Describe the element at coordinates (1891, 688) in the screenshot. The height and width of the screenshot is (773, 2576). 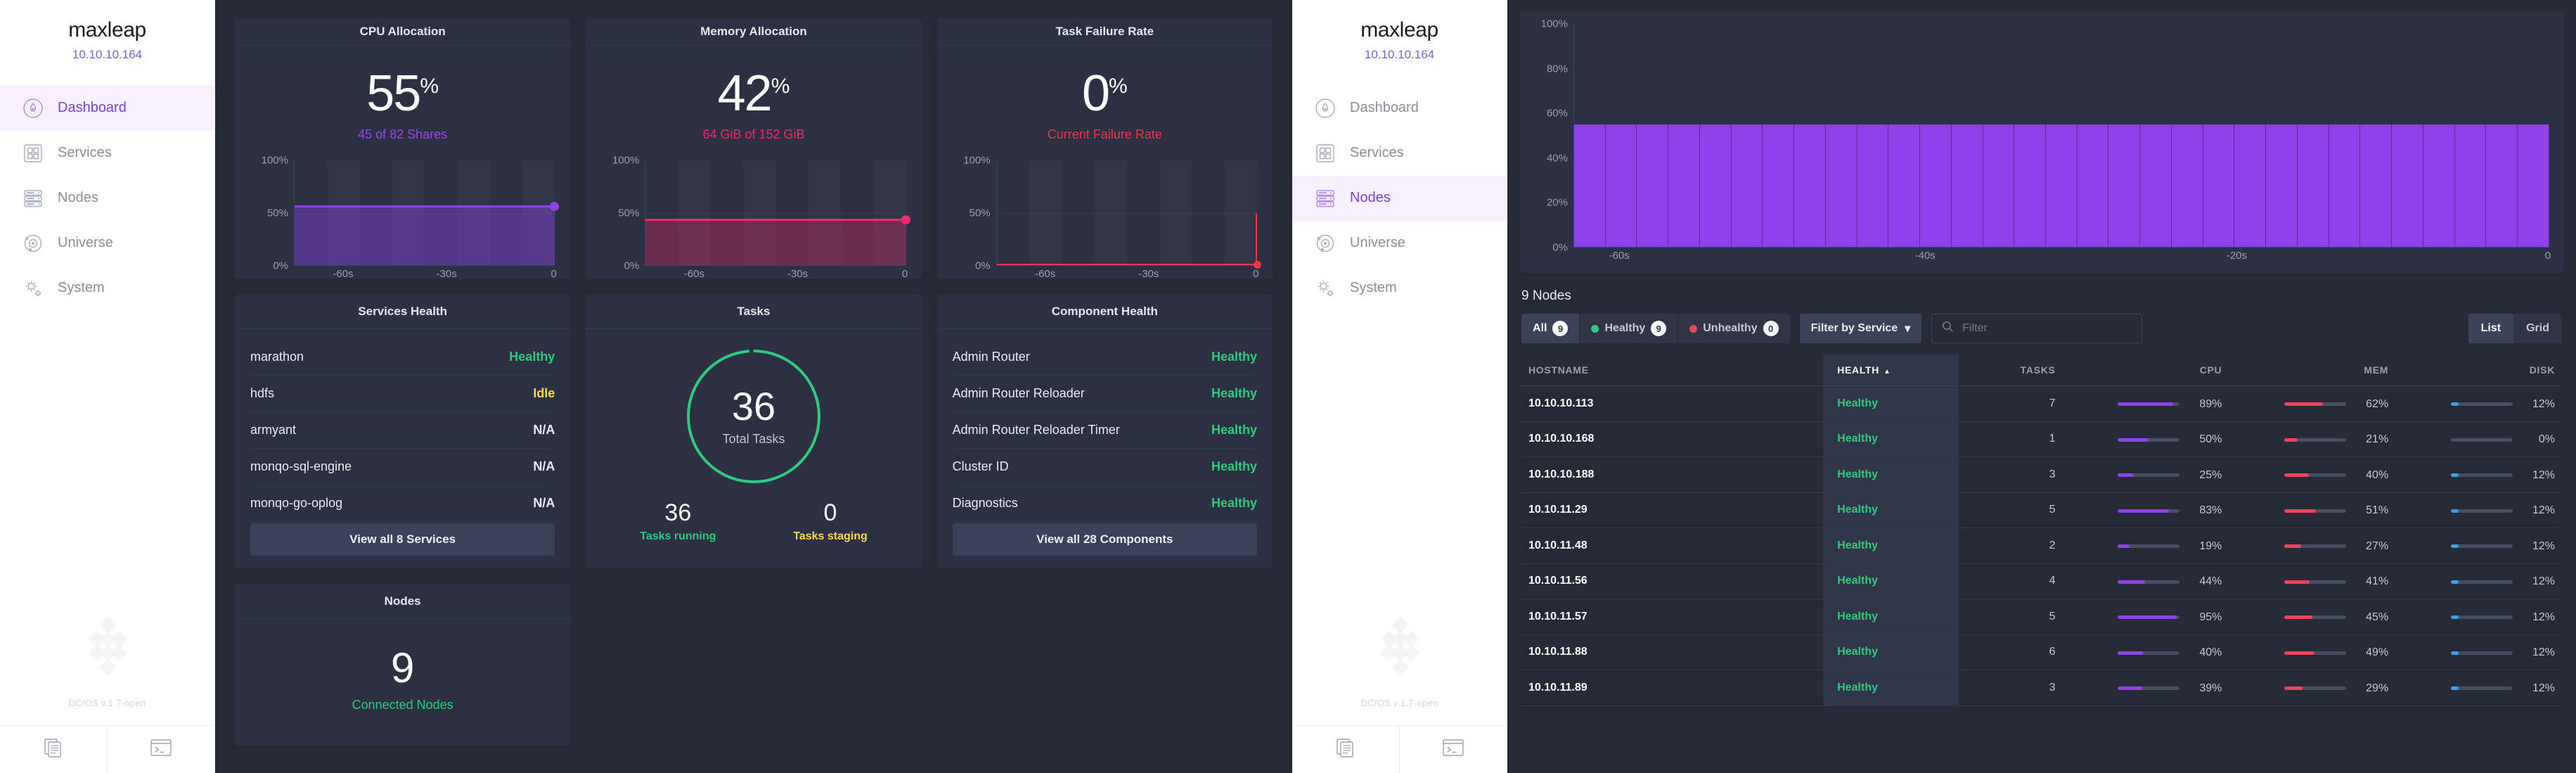
I see `cell-health: Healthy` at that location.